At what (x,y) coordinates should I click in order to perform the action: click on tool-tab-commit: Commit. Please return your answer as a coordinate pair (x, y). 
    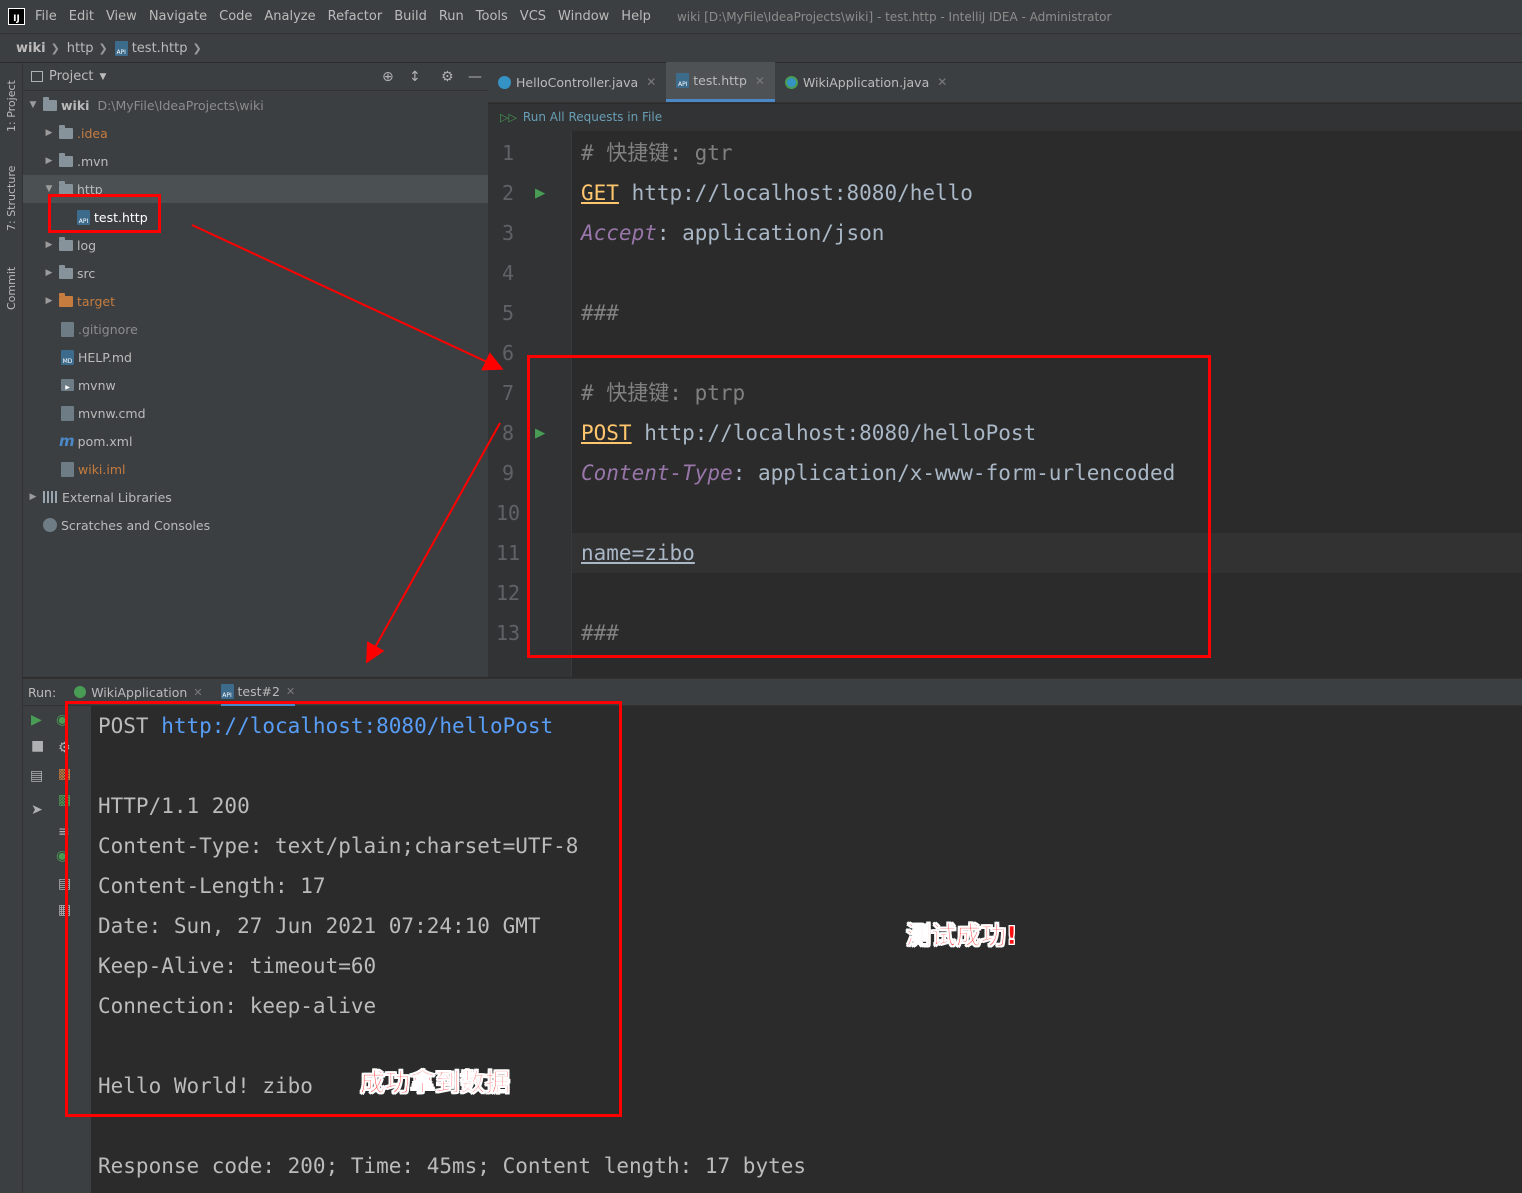
    Looking at the image, I should click on (11, 288).